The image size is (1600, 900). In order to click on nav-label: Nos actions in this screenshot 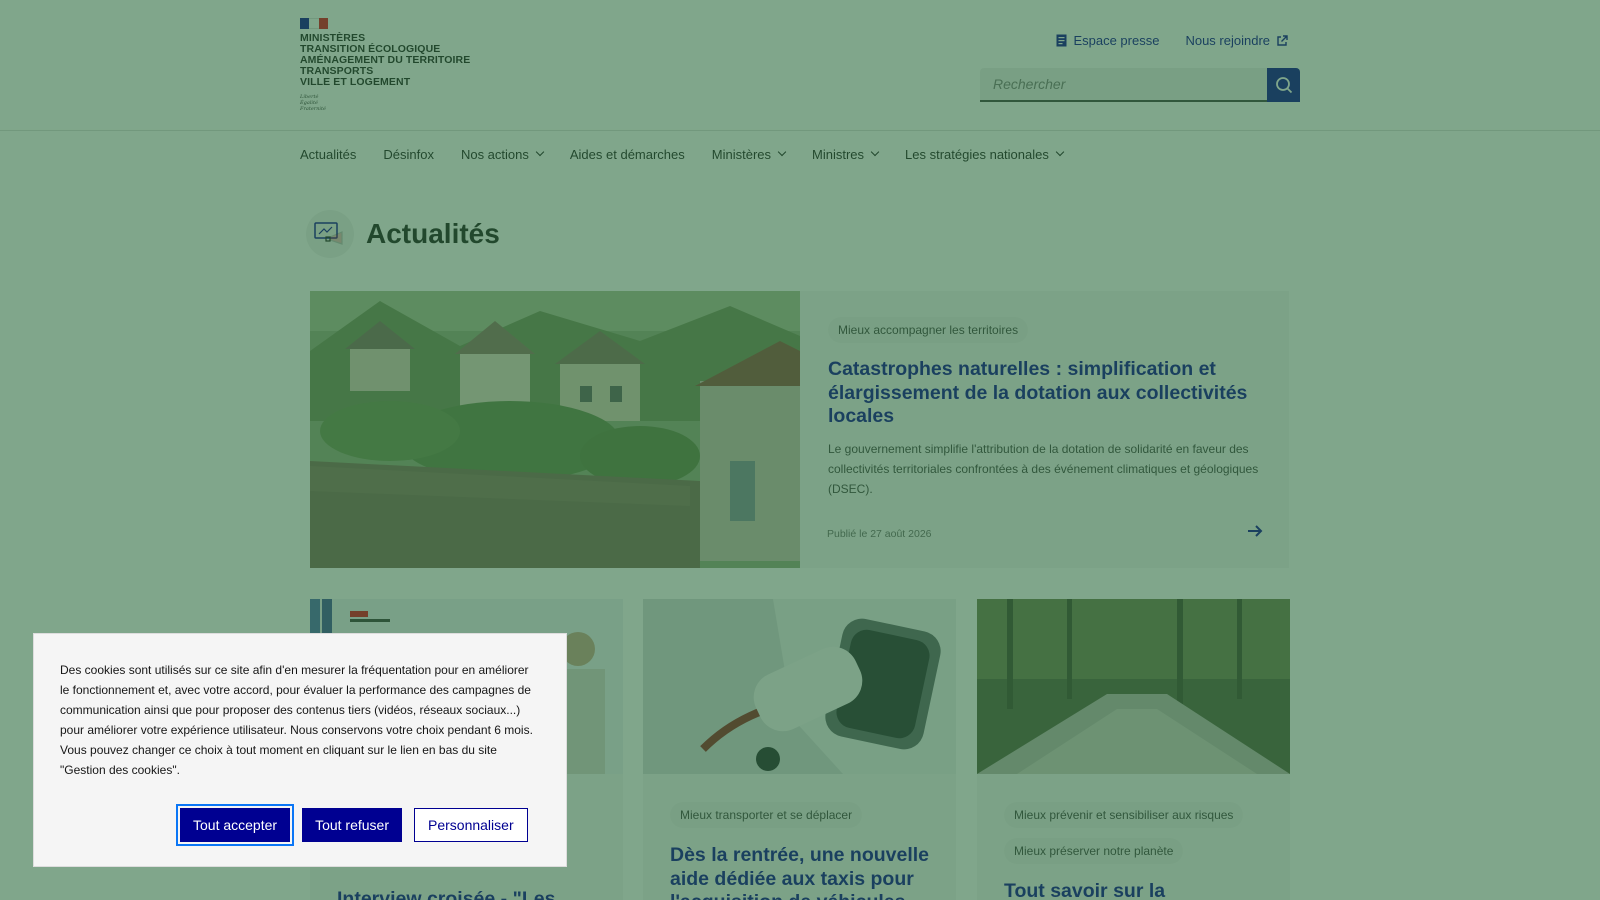, I will do `click(494, 154)`.